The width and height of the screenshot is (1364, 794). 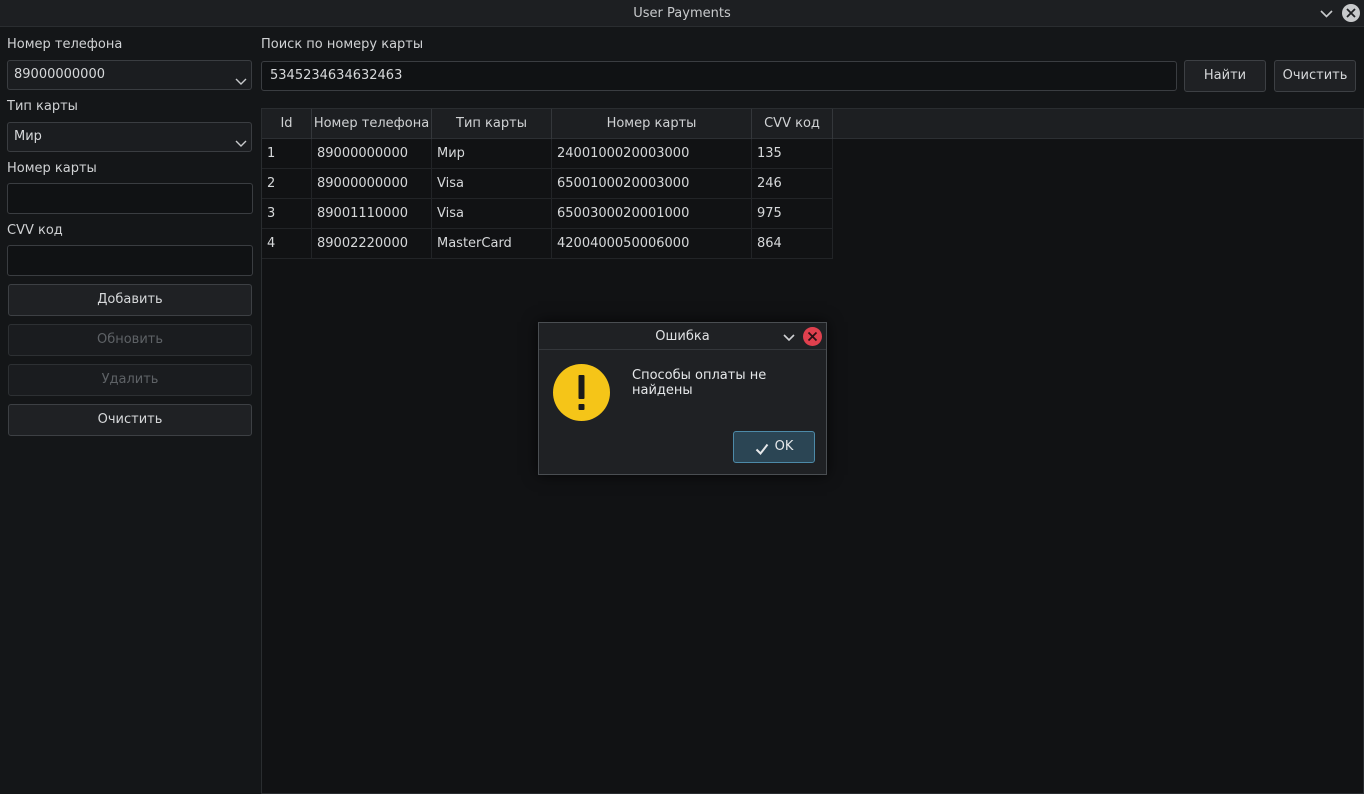 I want to click on cell-card-type: Мир, so click(x=492, y=154).